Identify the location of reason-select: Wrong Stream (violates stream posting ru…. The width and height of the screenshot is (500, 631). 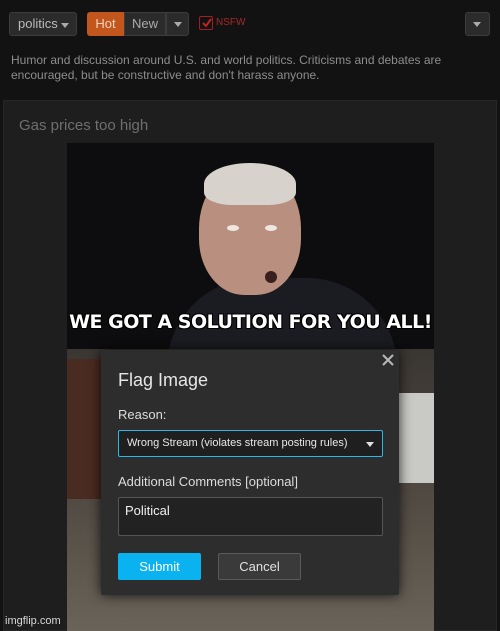
(250, 443).